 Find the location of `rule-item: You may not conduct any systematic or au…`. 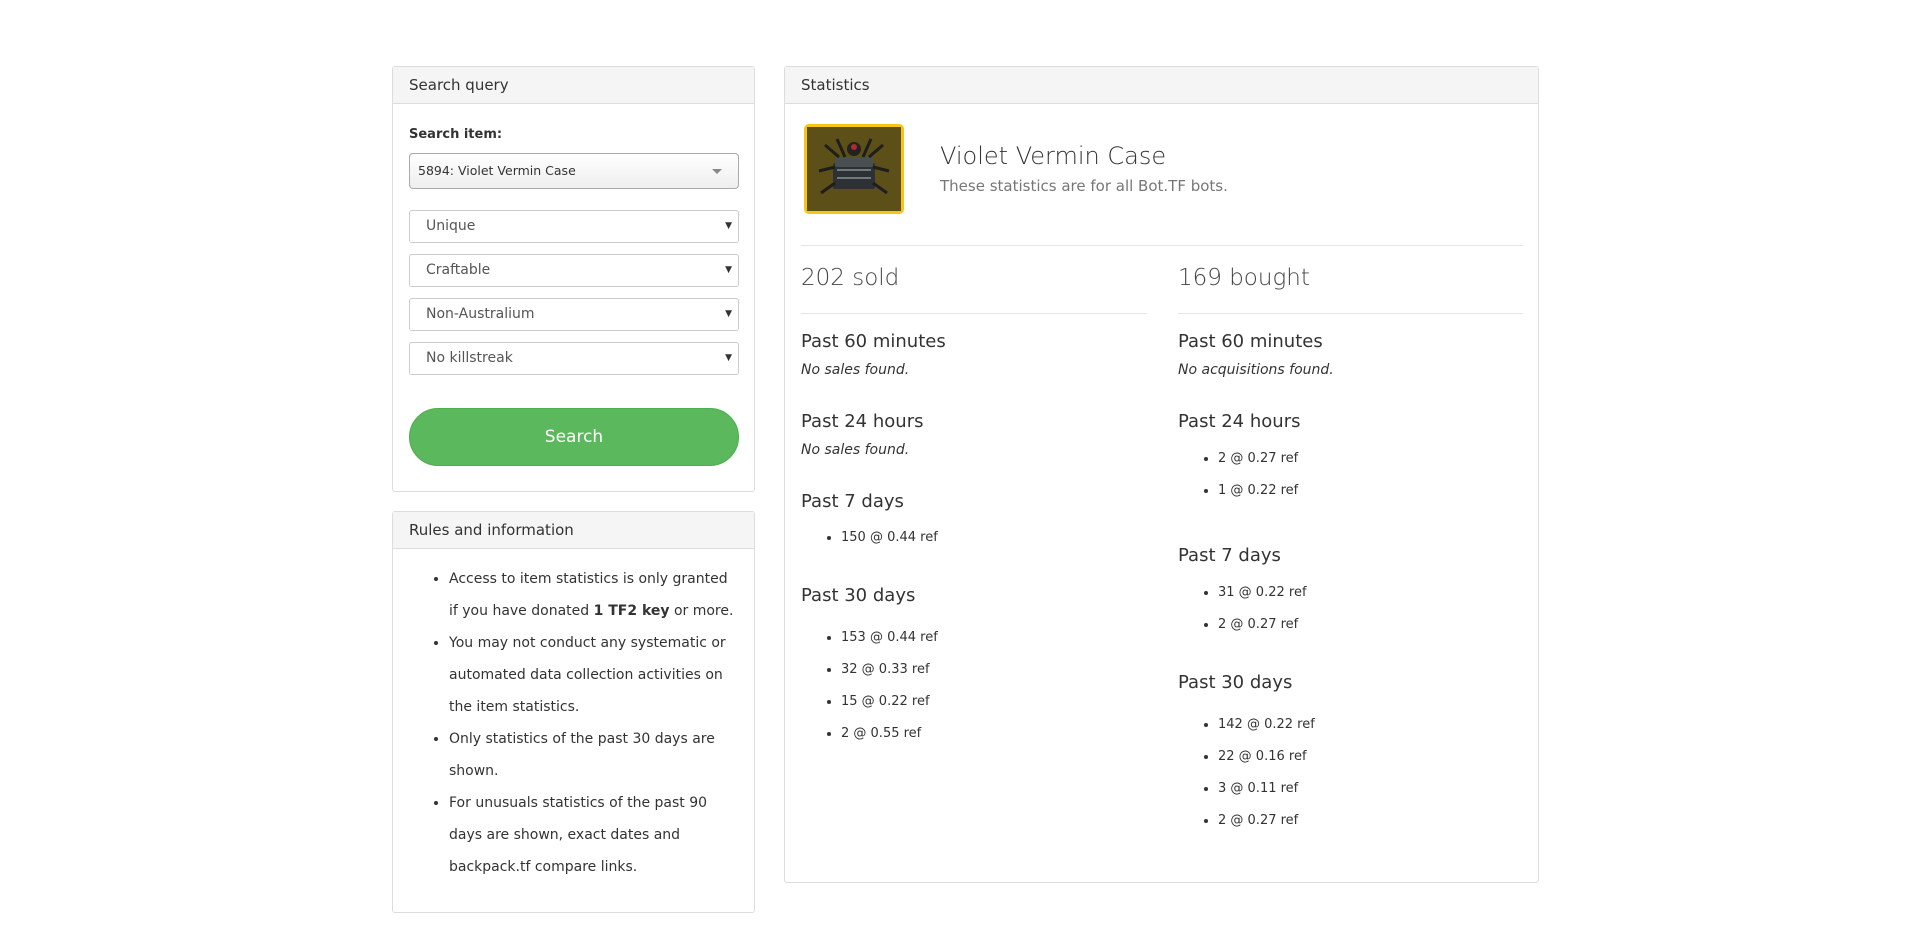

rule-item: You may not conduct any systematic or au… is located at coordinates (593, 675).